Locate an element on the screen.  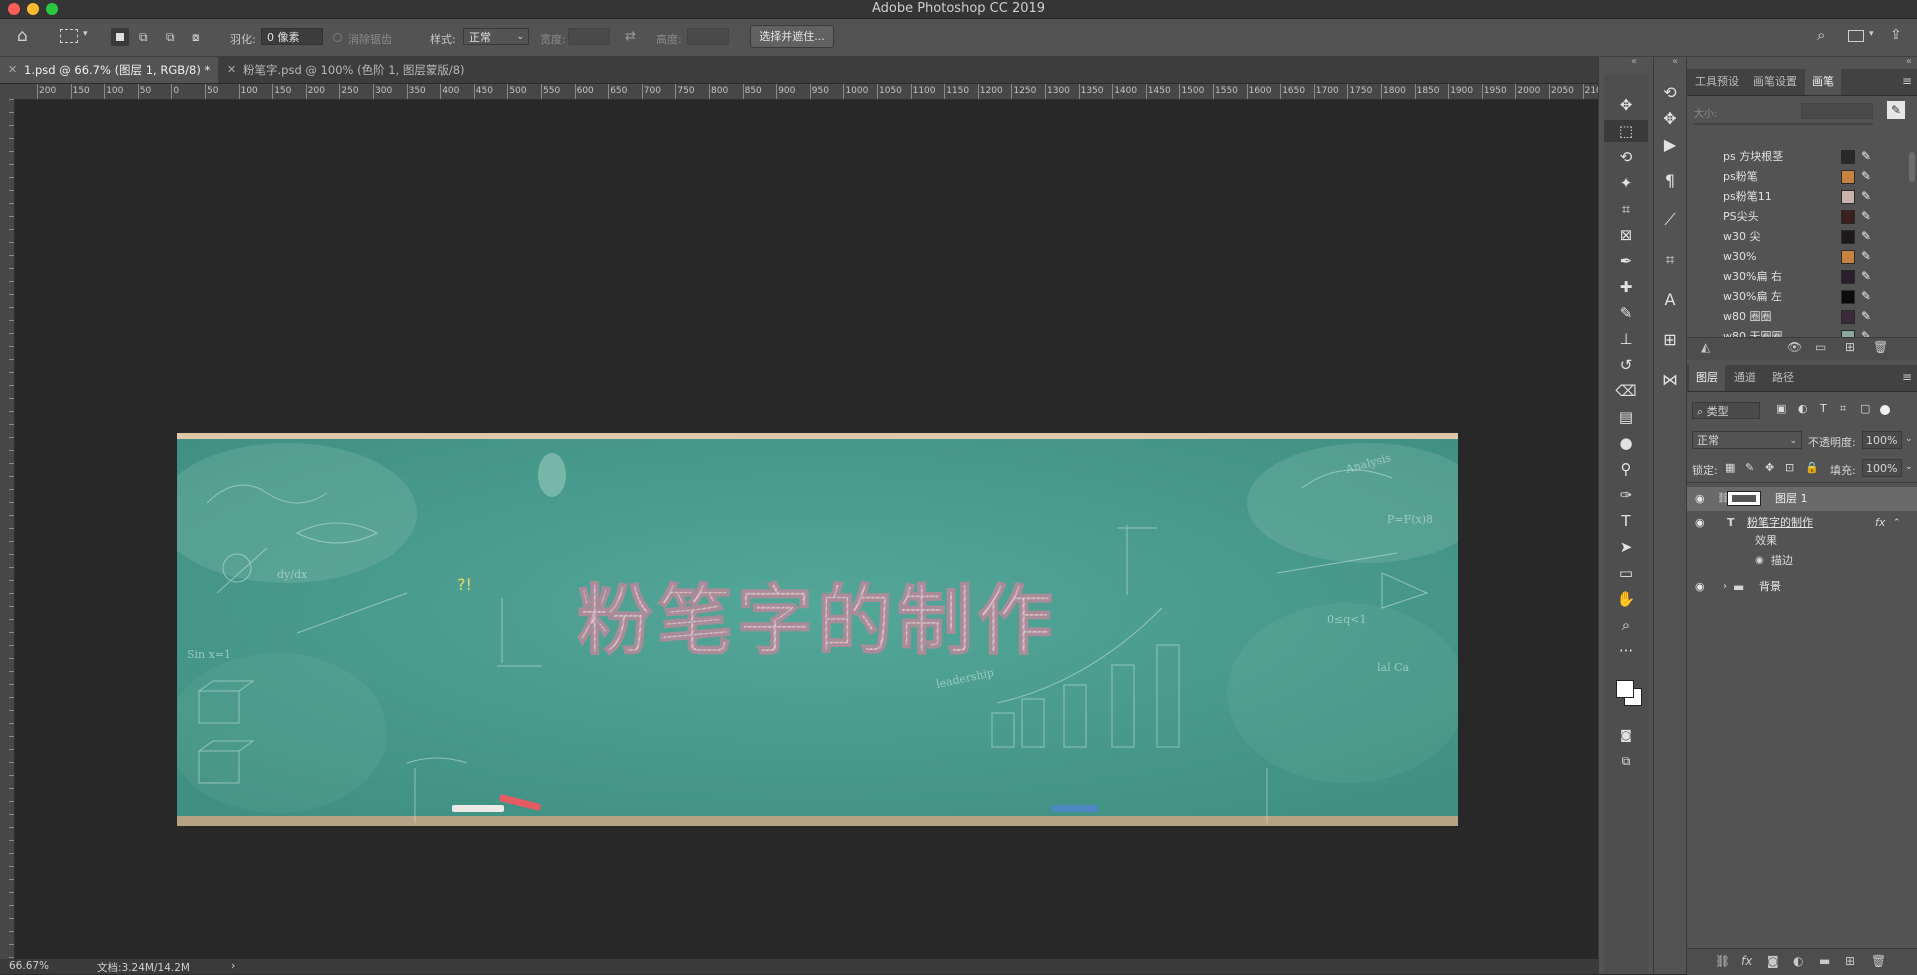
status-menu-icon: › is located at coordinates (233, 965).